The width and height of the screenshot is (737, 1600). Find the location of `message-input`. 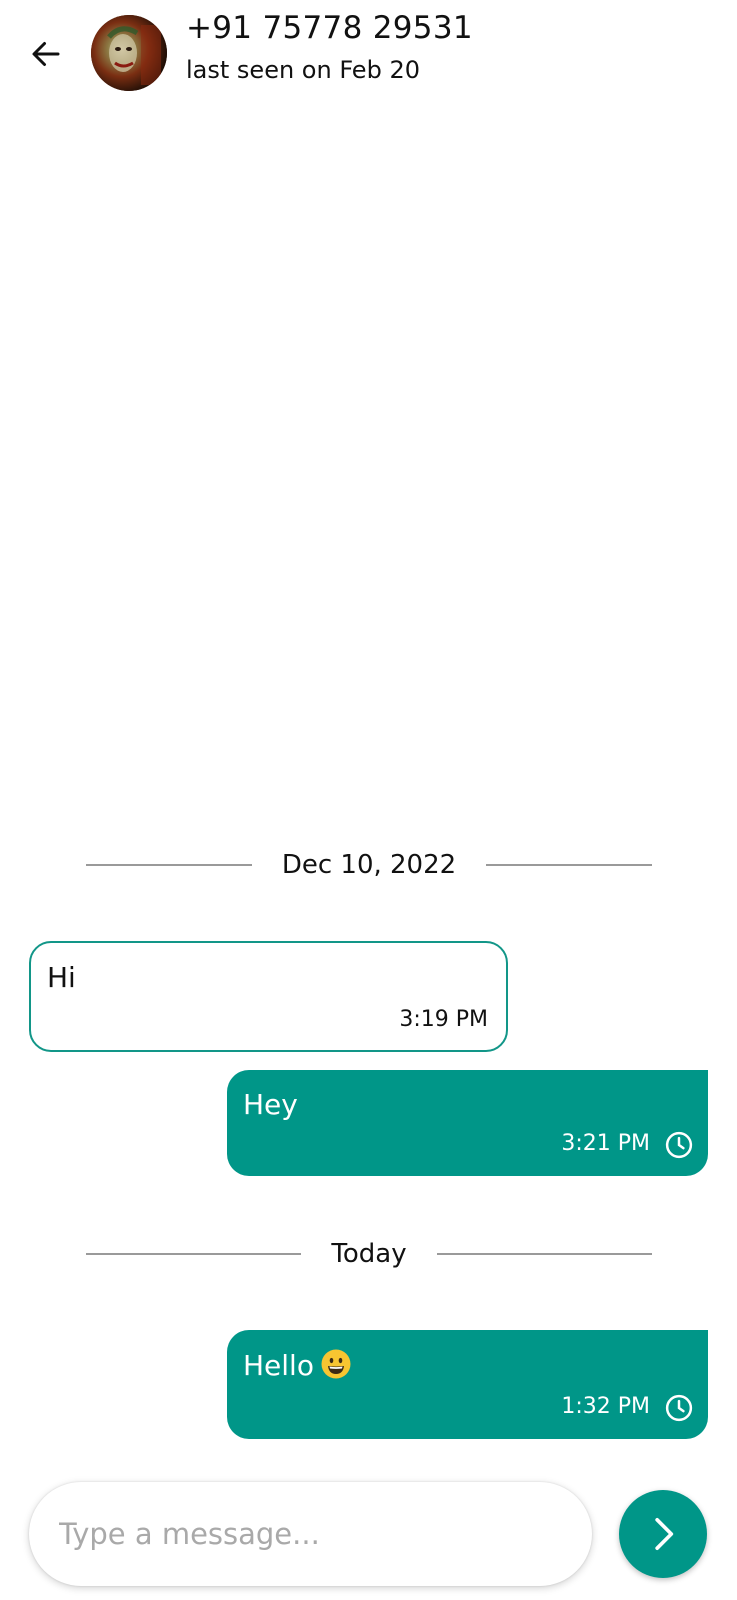

message-input is located at coordinates (310, 1534).